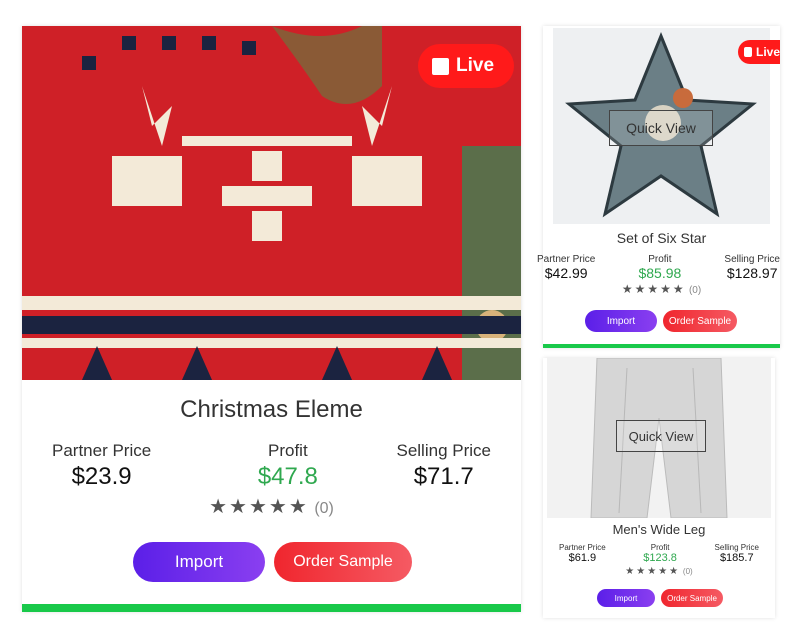 This screenshot has width=800, height=640. I want to click on partner-price-value: $61.9, so click(582, 558).